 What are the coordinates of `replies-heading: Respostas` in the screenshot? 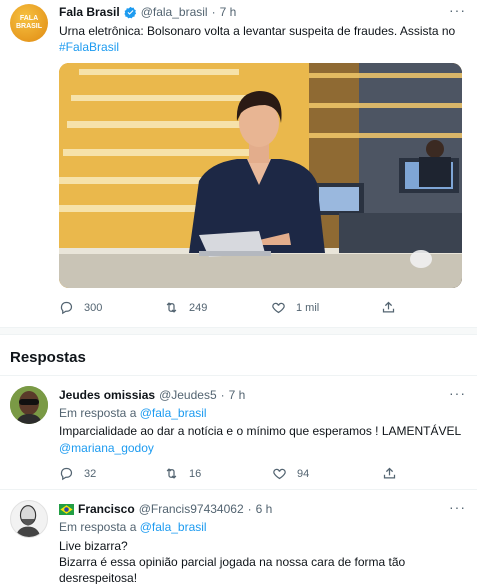 It's located at (48, 357).